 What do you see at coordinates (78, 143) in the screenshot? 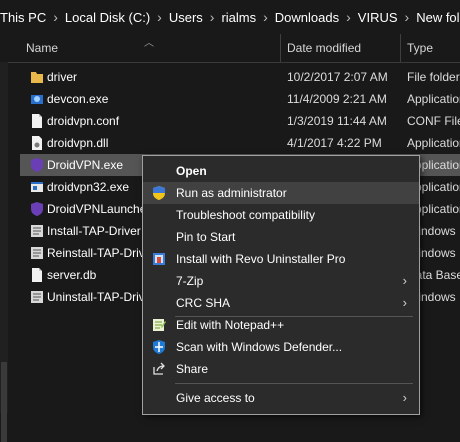
I see `file-name: droidvpn.dll` at bounding box center [78, 143].